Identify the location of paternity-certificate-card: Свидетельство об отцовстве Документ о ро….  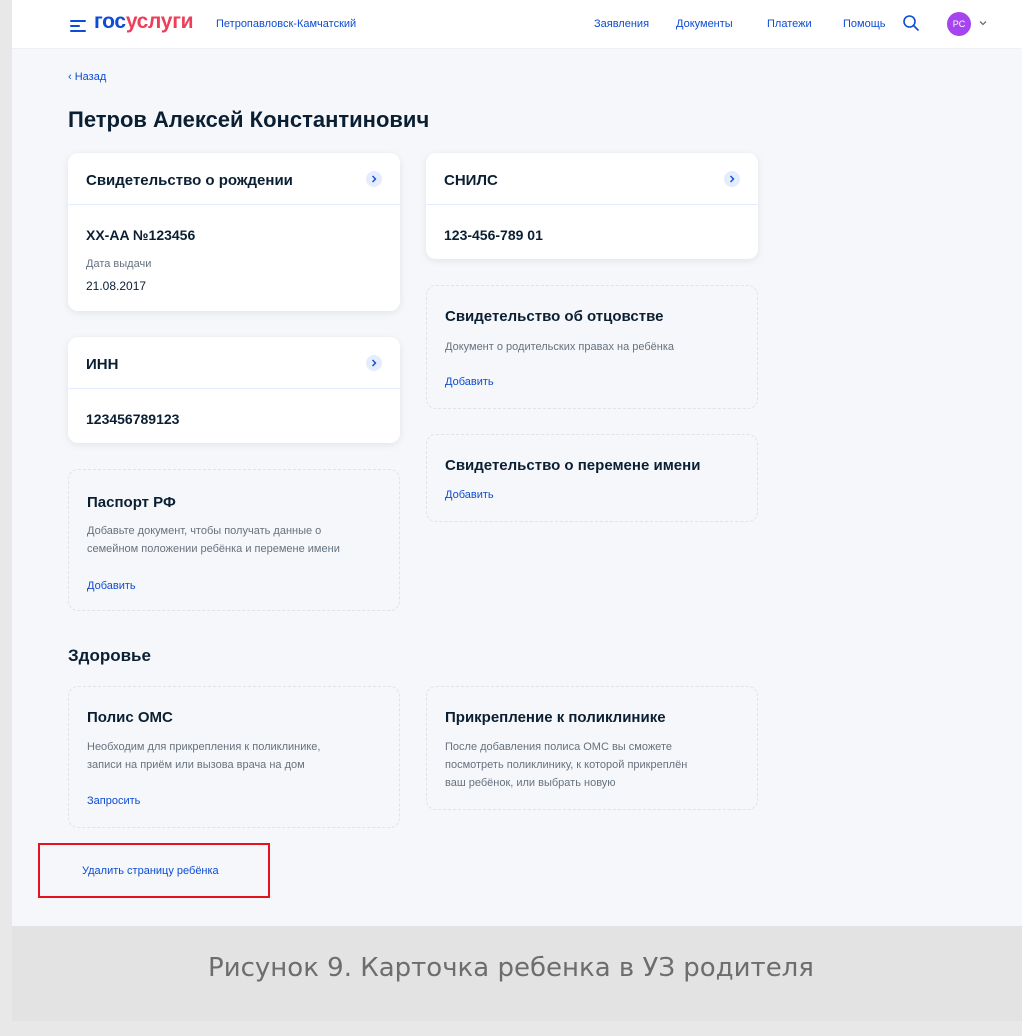
(592, 347).